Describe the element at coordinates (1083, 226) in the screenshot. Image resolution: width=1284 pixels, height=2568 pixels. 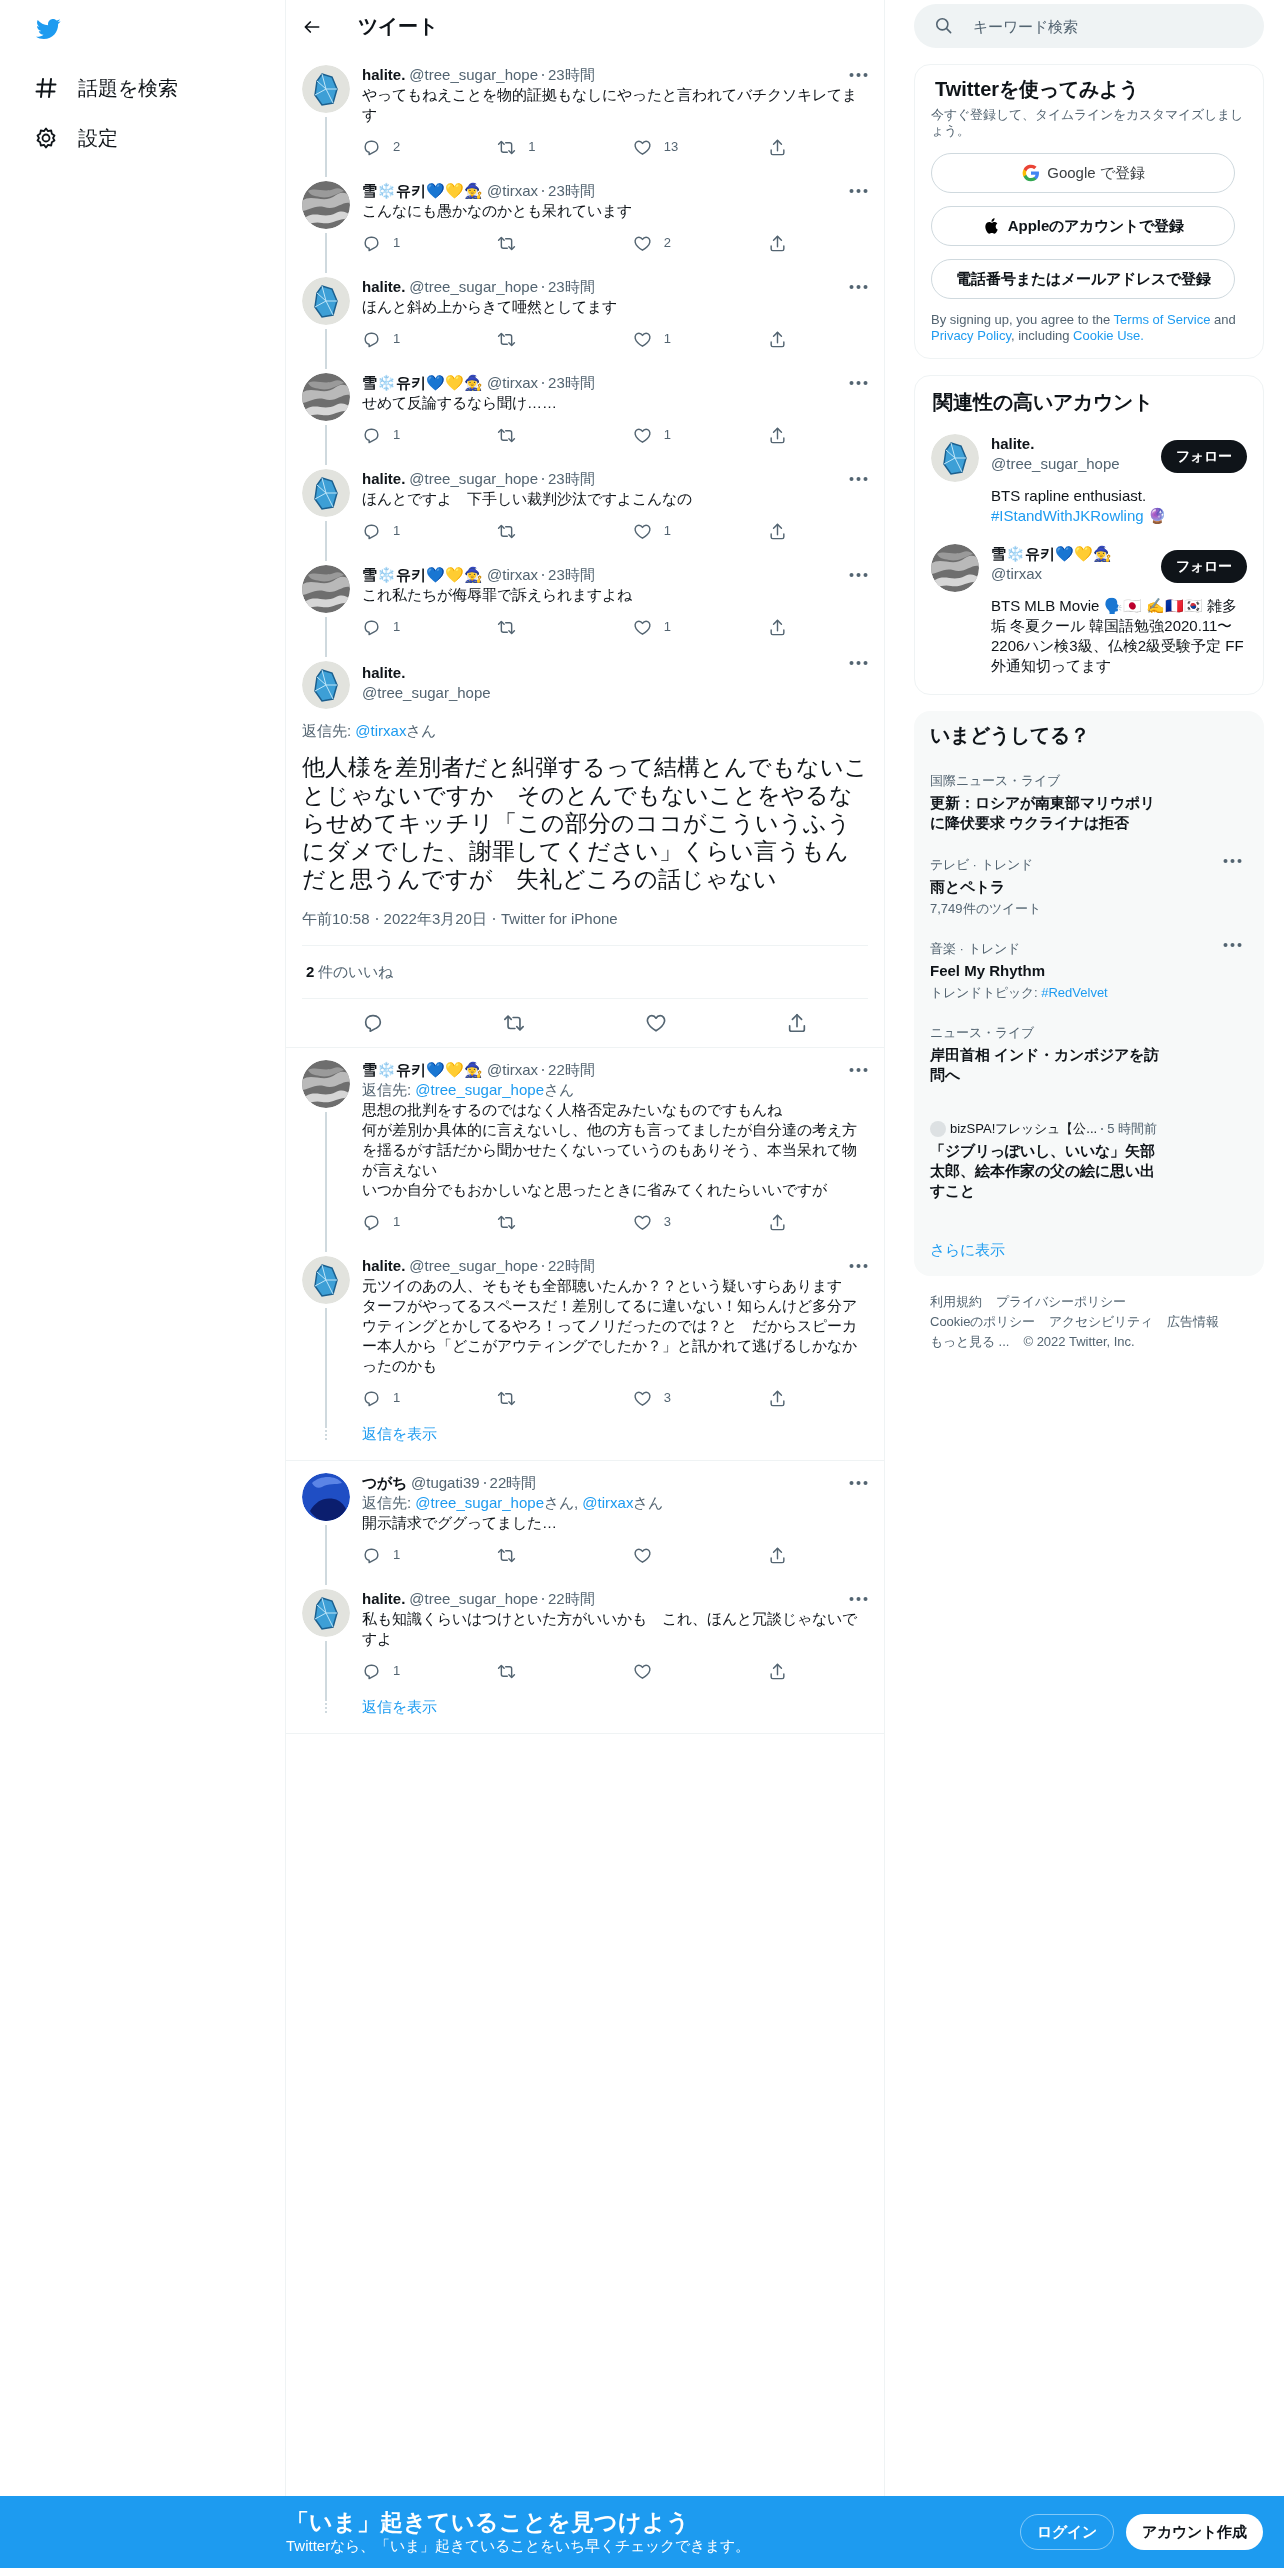
I see `signup-button: Appleのアカウントで登録` at that location.